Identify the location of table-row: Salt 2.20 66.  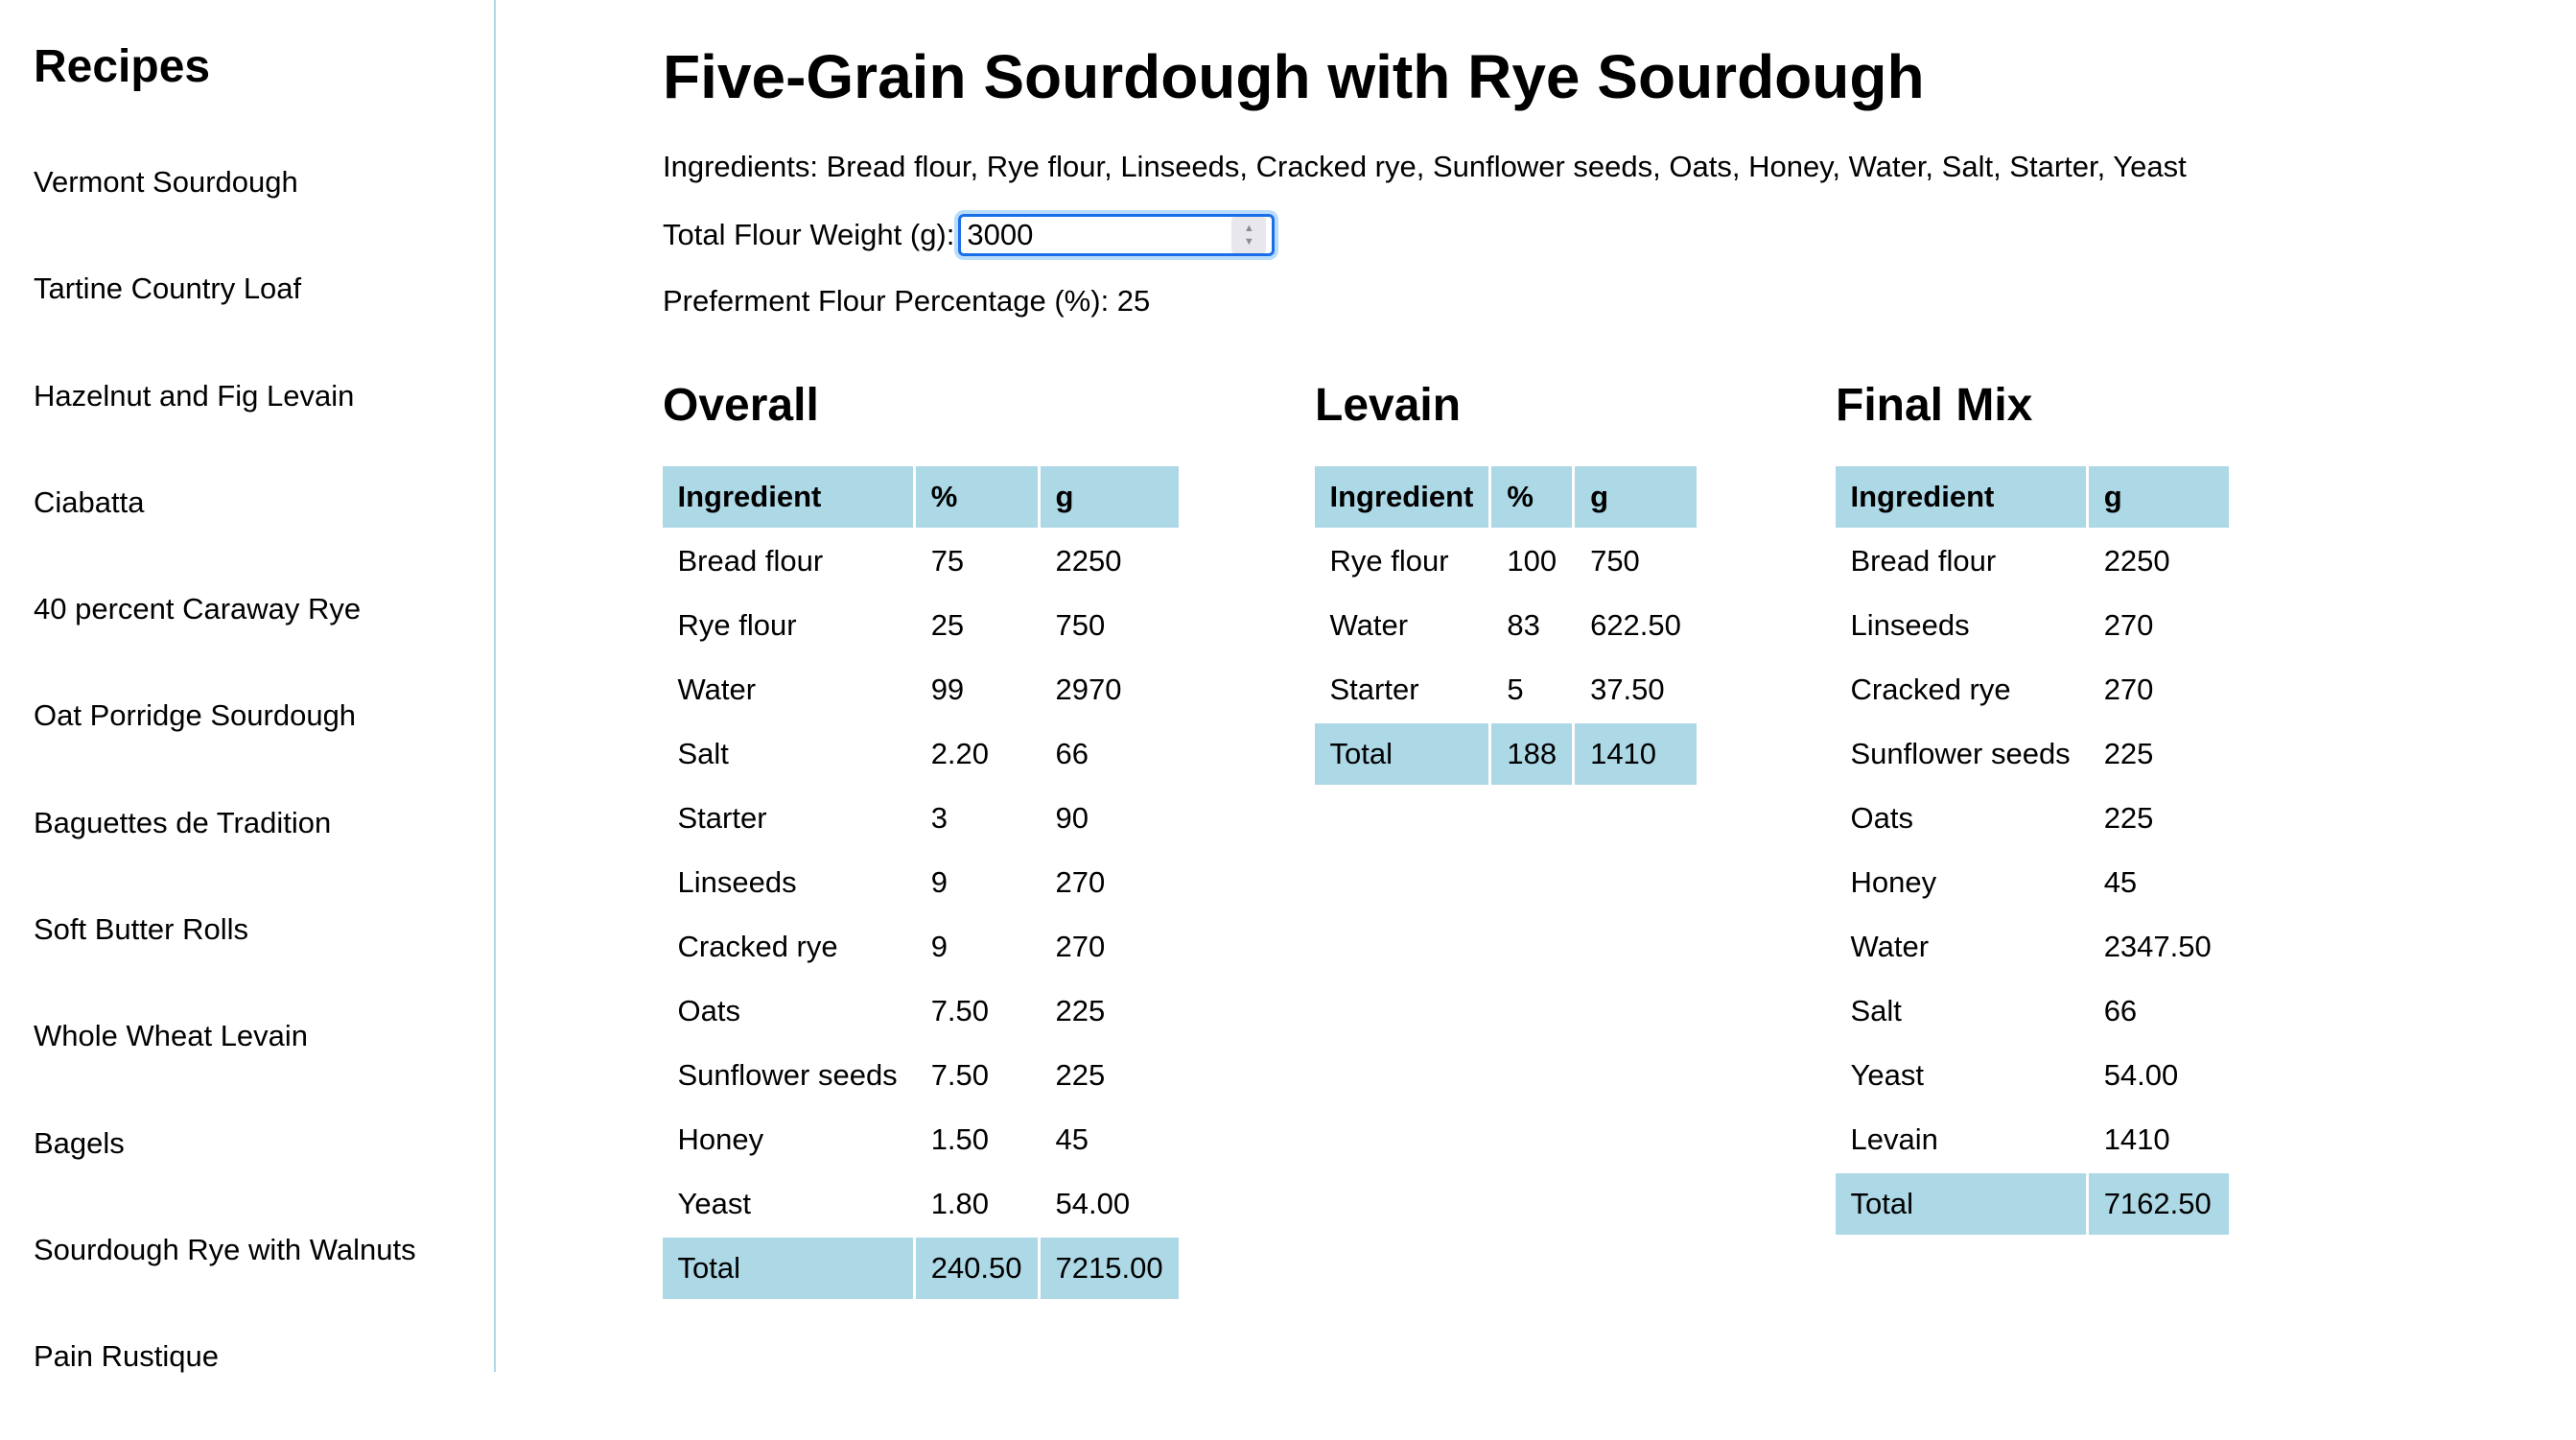
(921, 754).